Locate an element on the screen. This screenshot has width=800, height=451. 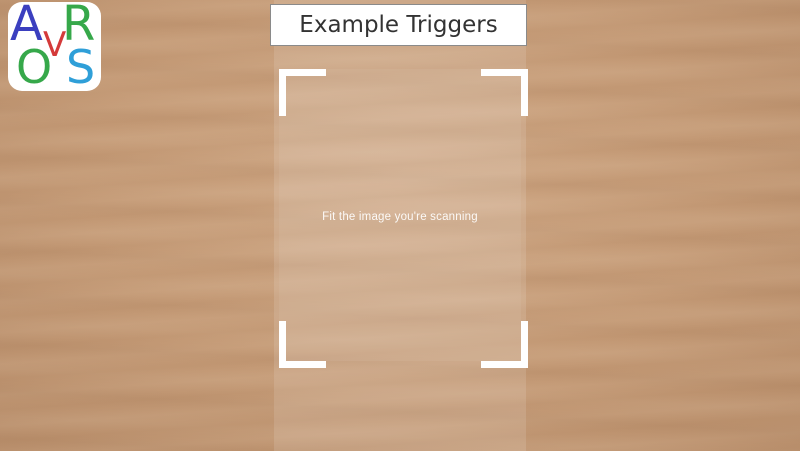
scan-hint-text: Fit the image you're scanning is located at coordinates (400, 217).